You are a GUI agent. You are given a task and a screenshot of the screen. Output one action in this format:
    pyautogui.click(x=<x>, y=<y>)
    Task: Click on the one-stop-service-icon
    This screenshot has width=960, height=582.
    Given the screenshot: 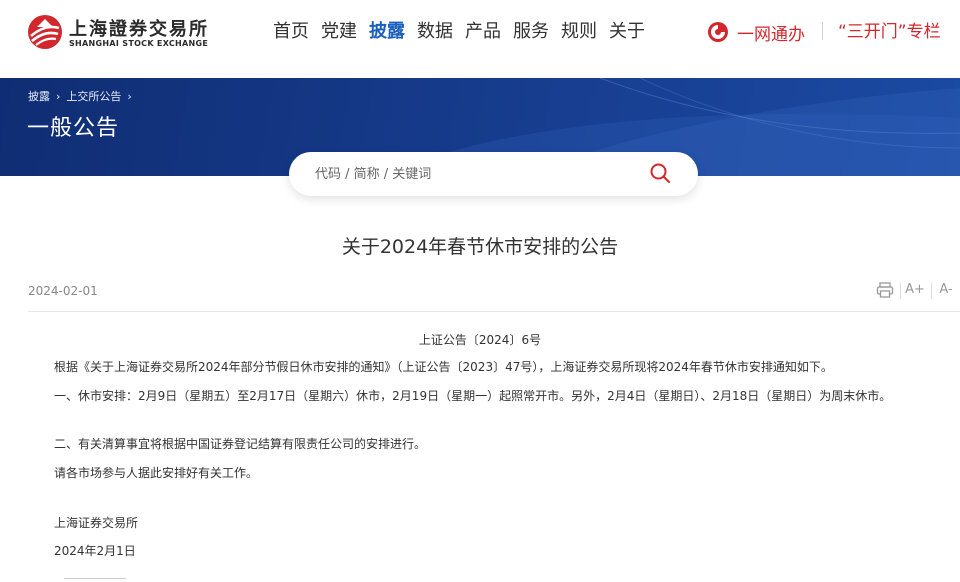 What is the action you would take?
    pyautogui.click(x=718, y=32)
    